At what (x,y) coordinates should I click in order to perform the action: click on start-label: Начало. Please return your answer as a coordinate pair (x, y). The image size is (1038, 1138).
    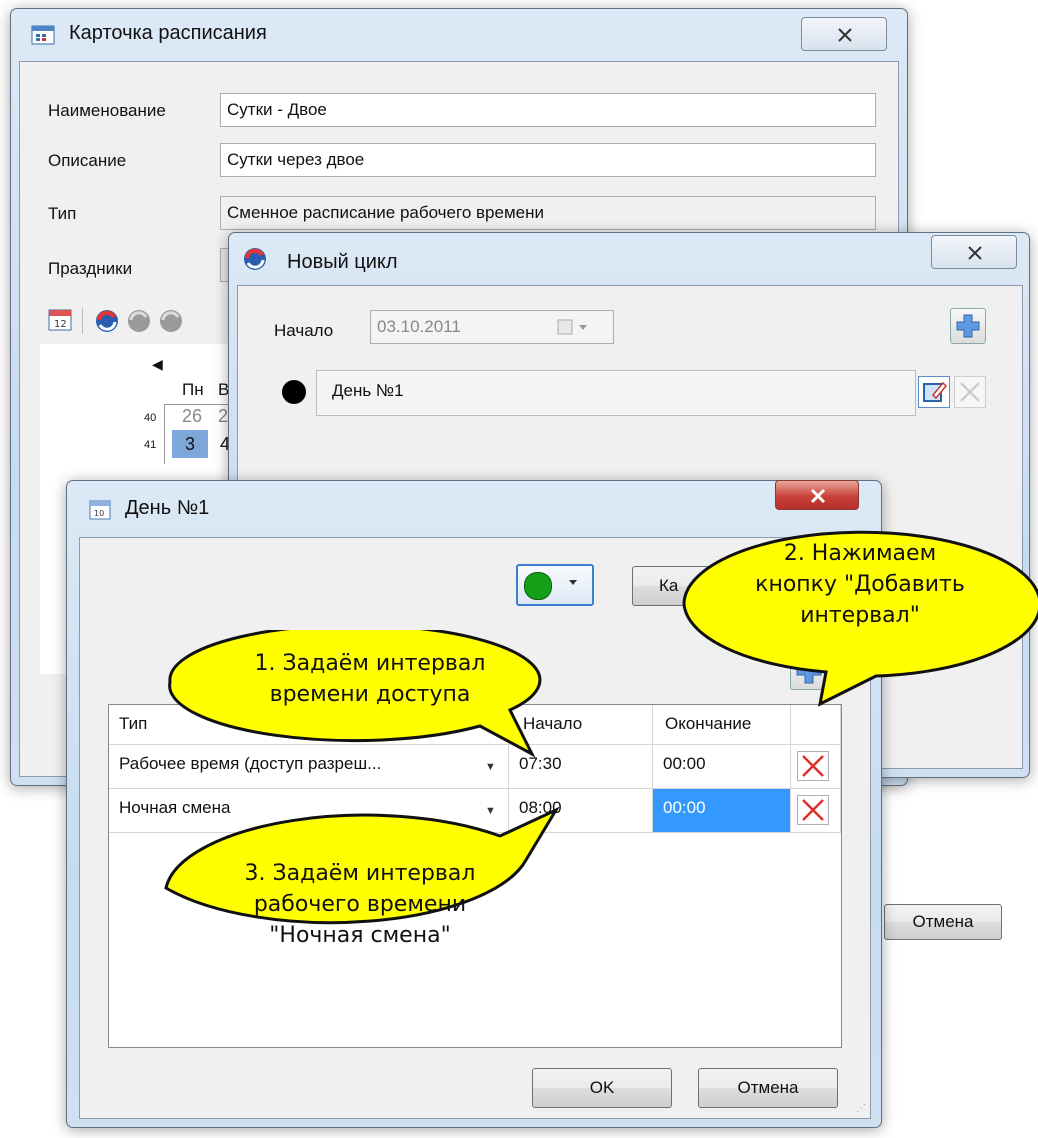
    Looking at the image, I should click on (304, 330).